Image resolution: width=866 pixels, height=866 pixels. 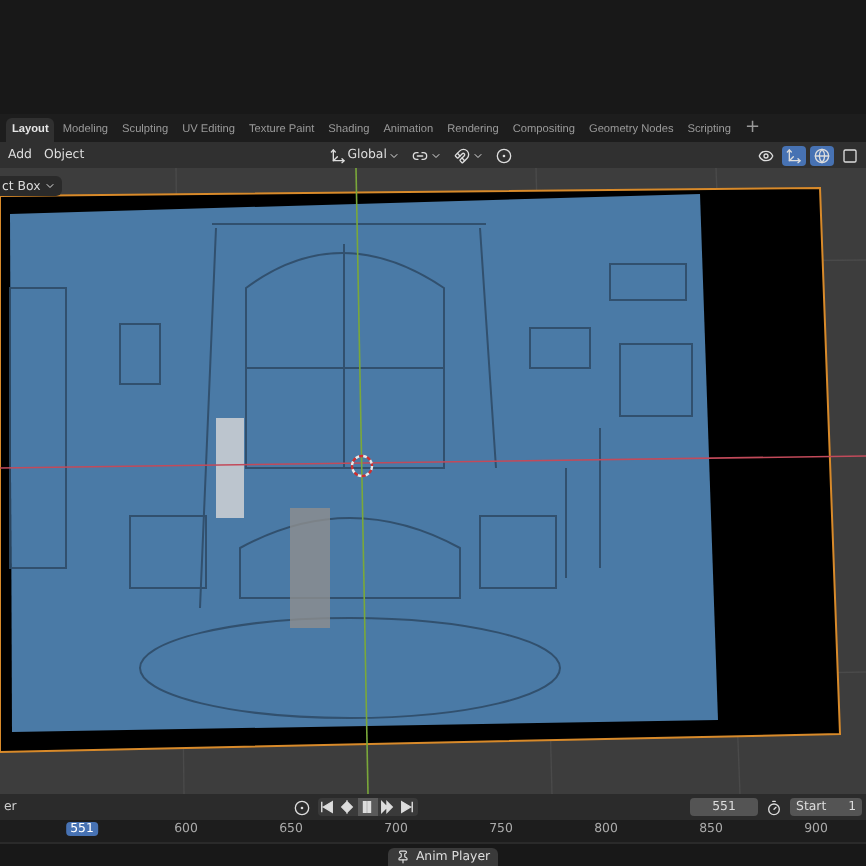 I want to click on pause-icon, so click(x=367, y=807).